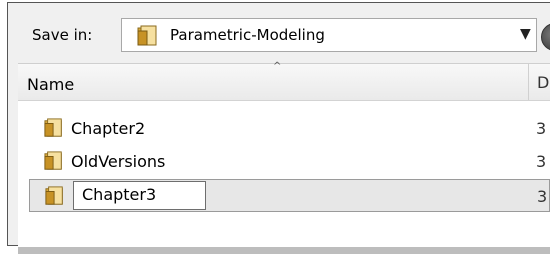 Image resolution: width=550 pixels, height=254 pixels. What do you see at coordinates (139, 195) in the screenshot?
I see `rename-input: Chapter3` at bounding box center [139, 195].